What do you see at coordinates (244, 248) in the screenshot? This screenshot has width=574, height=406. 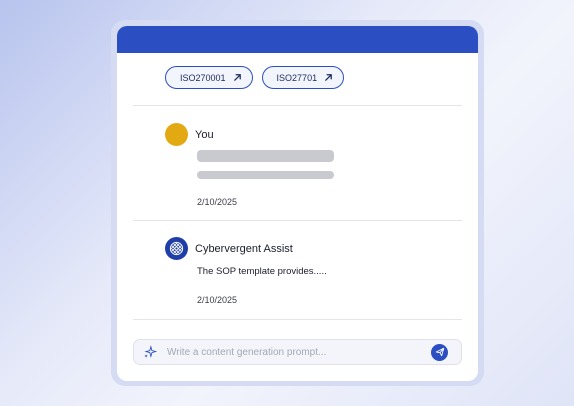 I see `sender-name: Cybervergent Assist` at bounding box center [244, 248].